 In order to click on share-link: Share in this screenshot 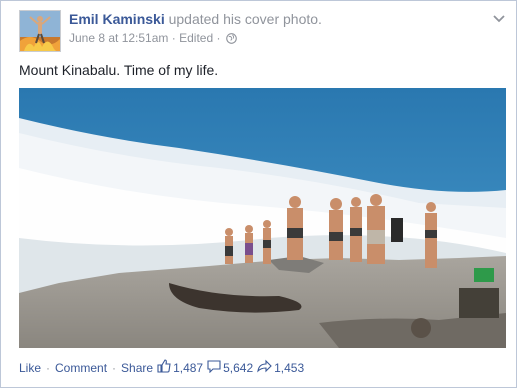, I will do `click(137, 368)`.